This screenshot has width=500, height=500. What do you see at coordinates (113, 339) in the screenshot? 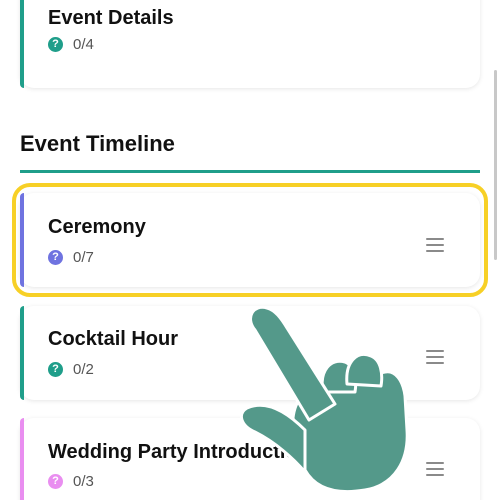
I see `card-title: Cocktail Hour` at bounding box center [113, 339].